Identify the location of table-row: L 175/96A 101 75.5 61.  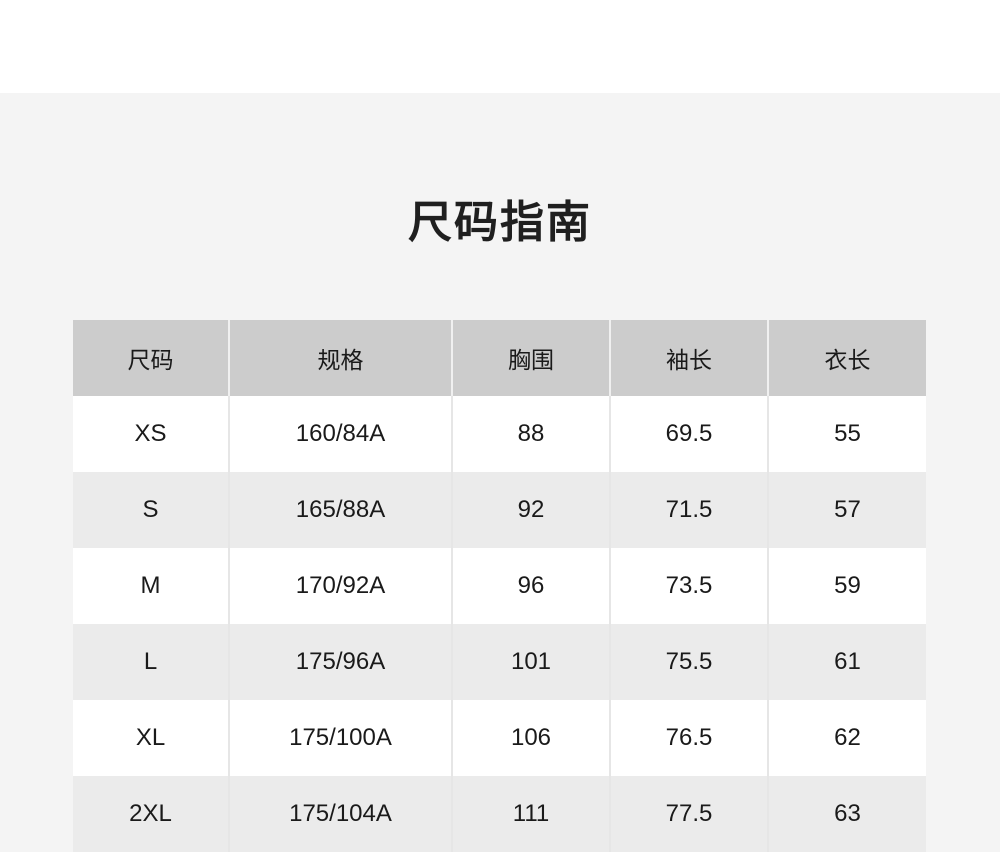
(499, 662).